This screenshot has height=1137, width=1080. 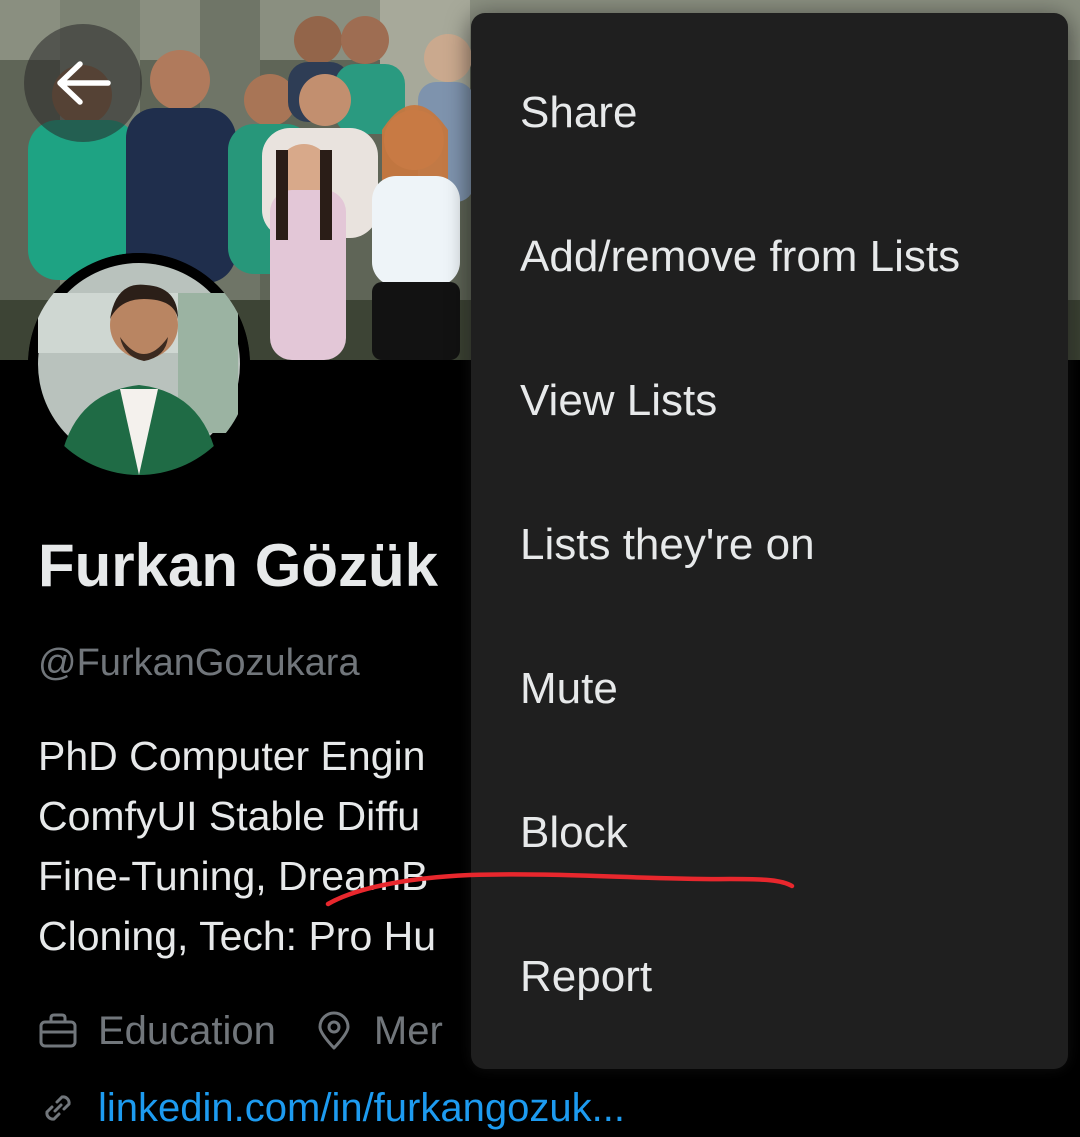 I want to click on avatar-photo, so click(x=139, y=364).